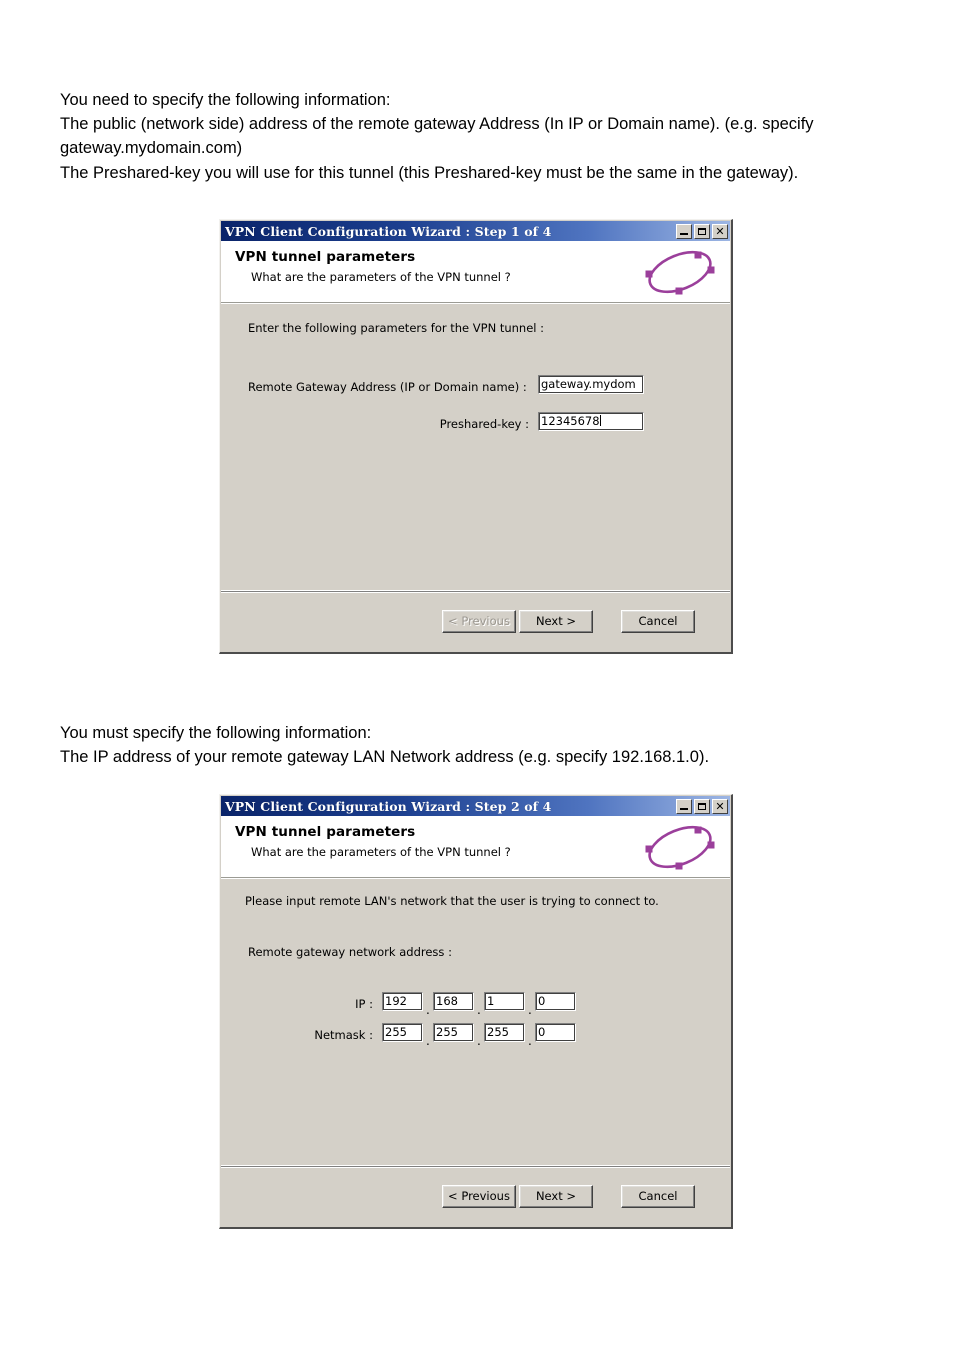 The height and width of the screenshot is (1351, 954). What do you see at coordinates (453, 1032) in the screenshot?
I see `netmask-octet-2-input: 255` at bounding box center [453, 1032].